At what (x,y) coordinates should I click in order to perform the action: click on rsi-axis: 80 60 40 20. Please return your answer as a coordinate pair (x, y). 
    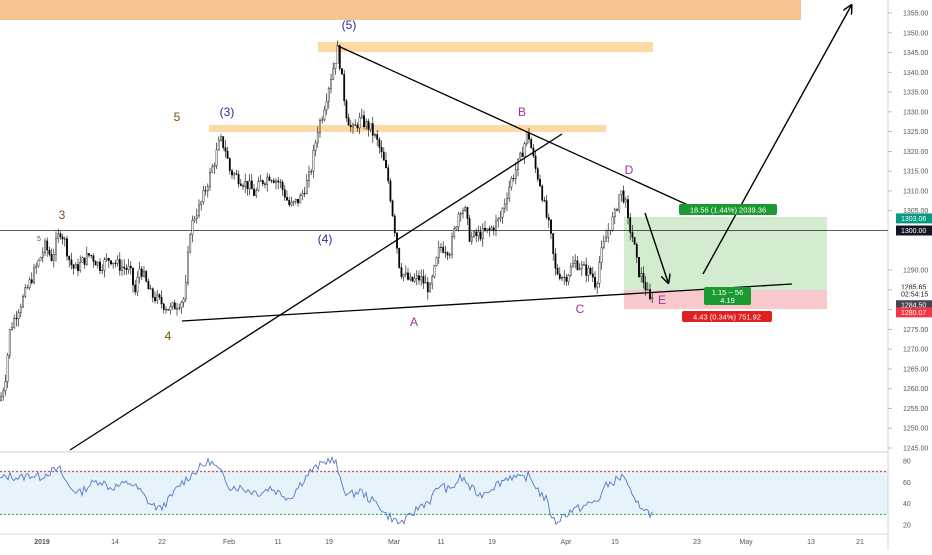
    Looking at the image, I should click on (907, 494).